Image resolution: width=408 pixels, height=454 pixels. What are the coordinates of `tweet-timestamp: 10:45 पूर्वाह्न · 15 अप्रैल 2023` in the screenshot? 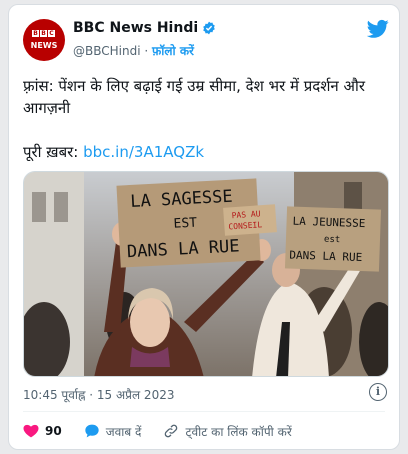 It's located at (98, 394).